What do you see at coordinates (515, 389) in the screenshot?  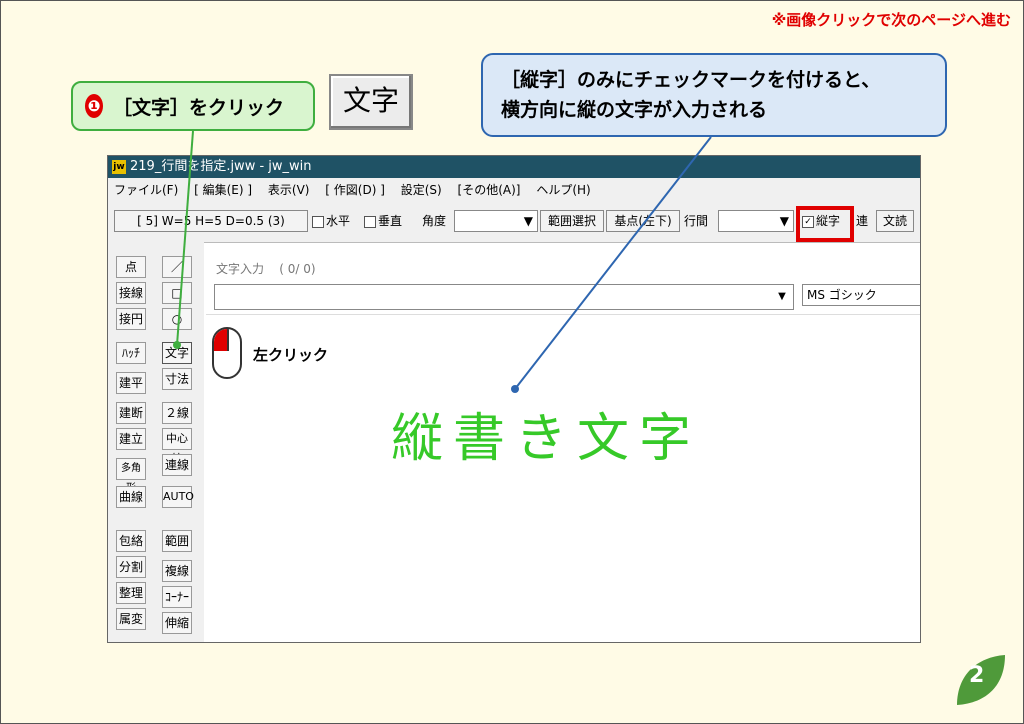 I see `blue-pointer-dot` at bounding box center [515, 389].